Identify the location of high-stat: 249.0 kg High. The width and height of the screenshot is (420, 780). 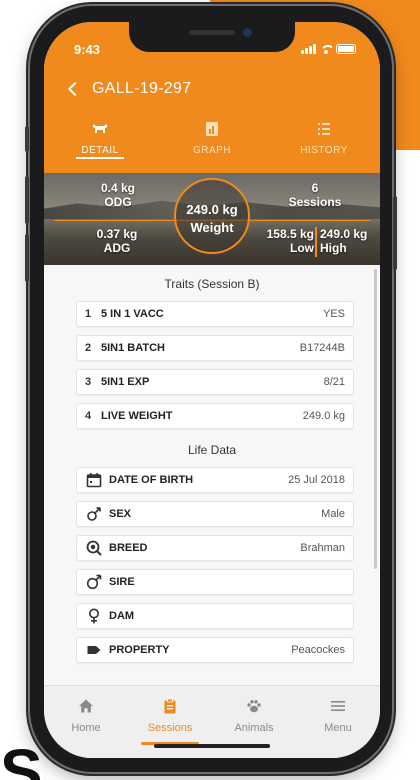
(350, 241).